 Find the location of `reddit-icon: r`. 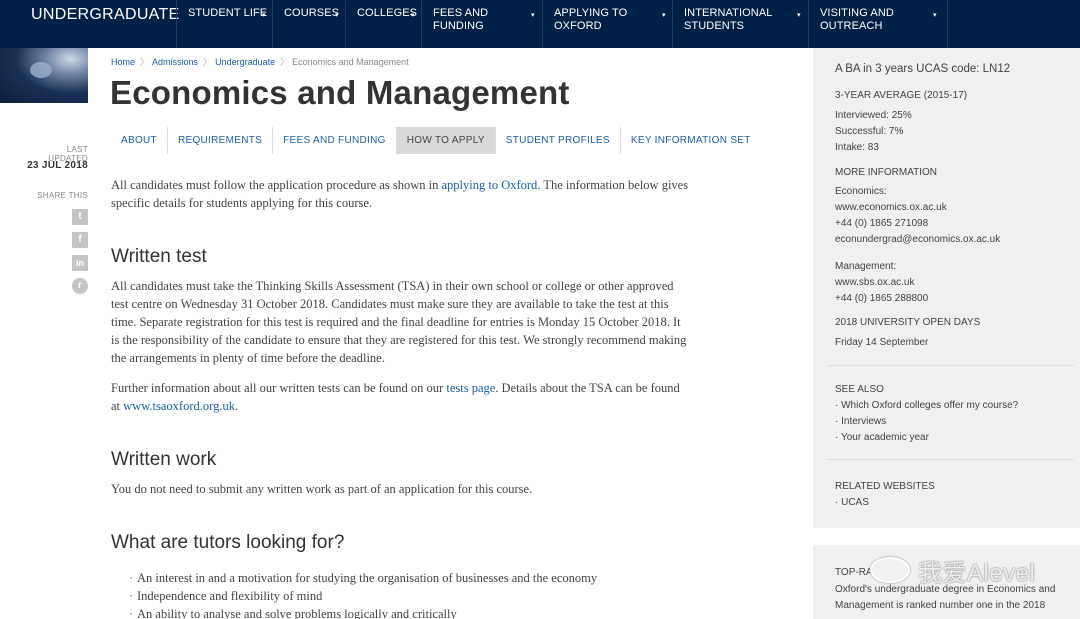

reddit-icon: r is located at coordinates (80, 286).